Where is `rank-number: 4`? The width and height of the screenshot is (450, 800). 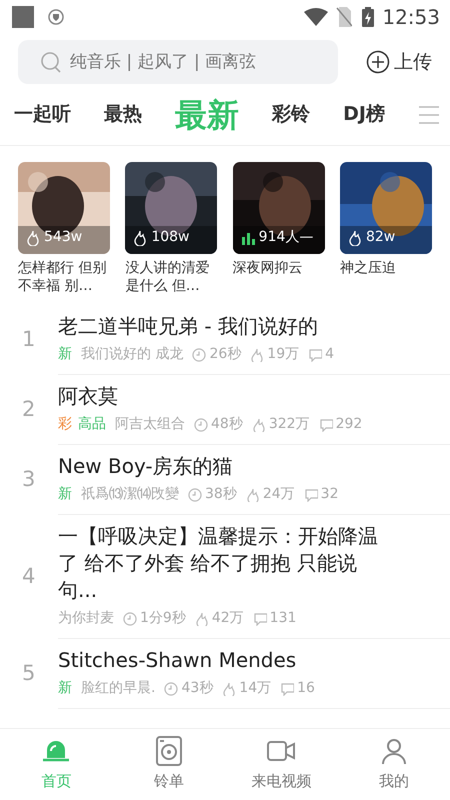 rank-number: 4 is located at coordinates (28, 576).